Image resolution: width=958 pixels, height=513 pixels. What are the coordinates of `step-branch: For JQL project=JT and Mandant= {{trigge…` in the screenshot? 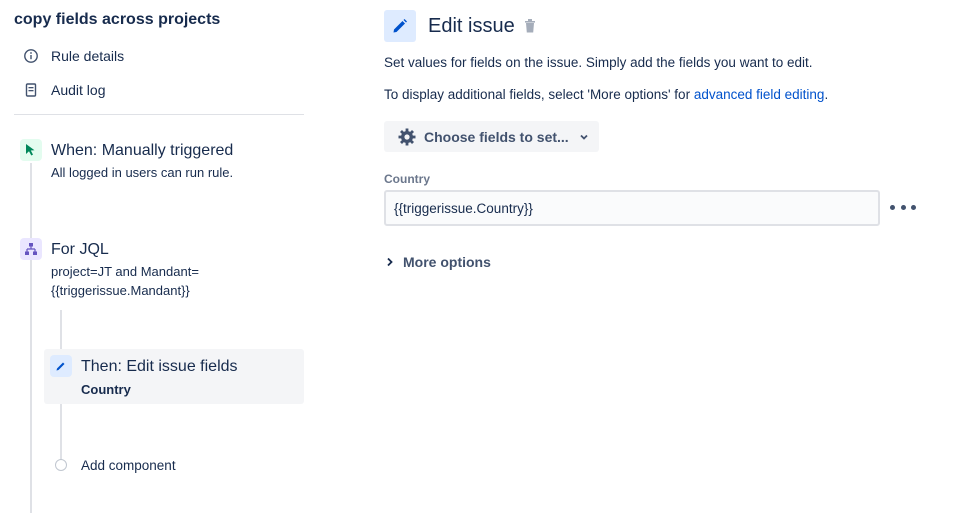 It's located at (165, 270).